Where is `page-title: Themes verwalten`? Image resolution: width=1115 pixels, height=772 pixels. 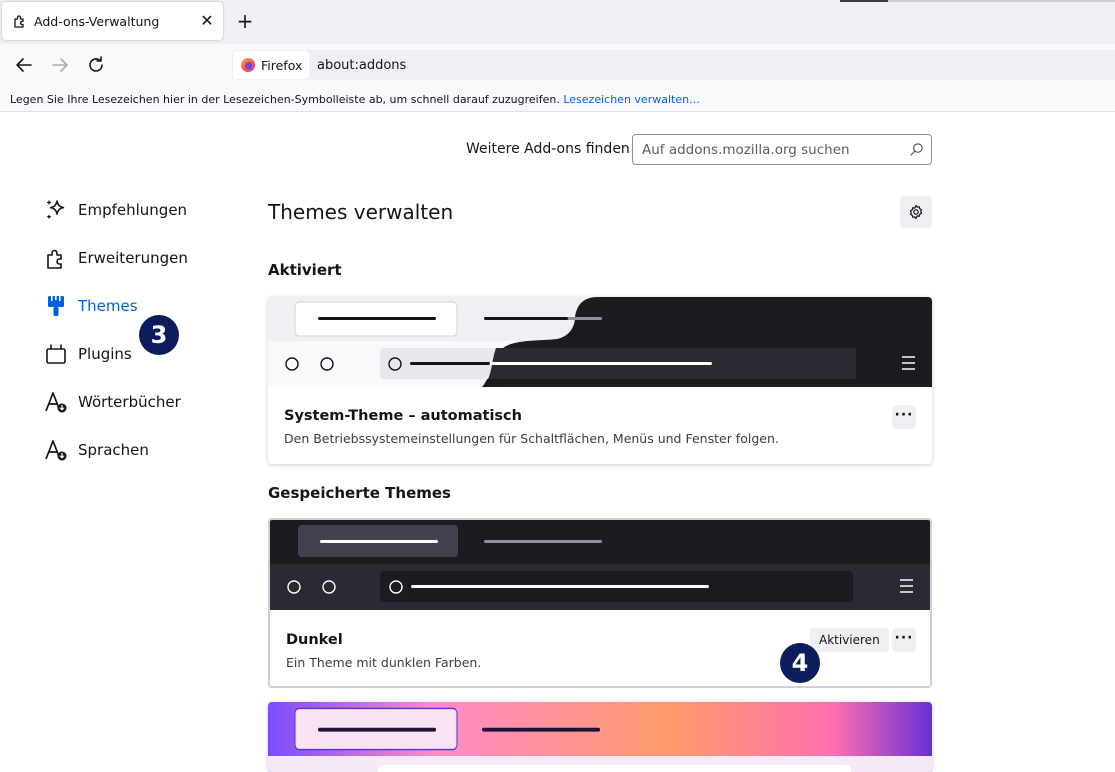
page-title: Themes verwalten is located at coordinates (361, 212).